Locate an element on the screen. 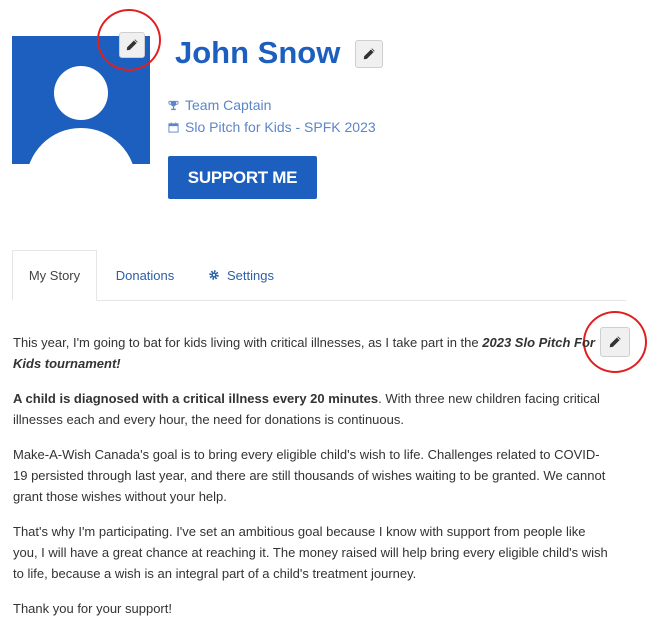 Image resolution: width=651 pixels, height=633 pixels. tab-label: Donations is located at coordinates (145, 275).